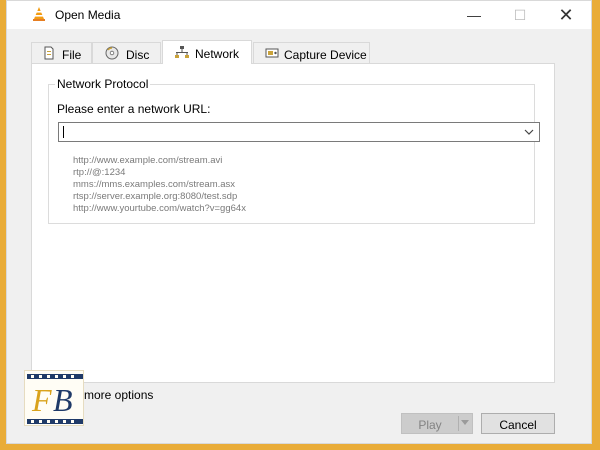 The height and width of the screenshot is (450, 600). What do you see at coordinates (134, 109) in the screenshot?
I see `url-label: Please enter a network URL:` at bounding box center [134, 109].